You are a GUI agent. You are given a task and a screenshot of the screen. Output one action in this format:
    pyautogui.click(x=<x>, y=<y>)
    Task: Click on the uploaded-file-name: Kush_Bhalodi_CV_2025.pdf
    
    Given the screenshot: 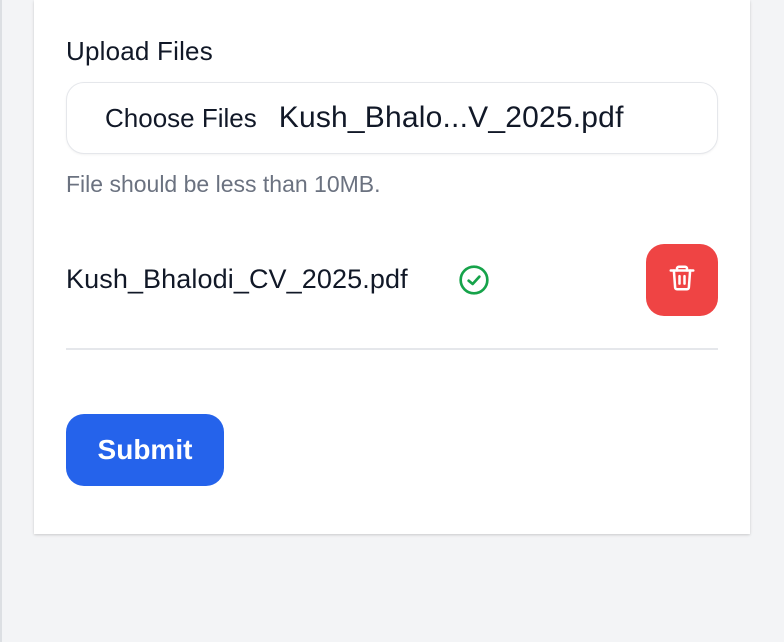 What is the action you would take?
    pyautogui.click(x=237, y=279)
    